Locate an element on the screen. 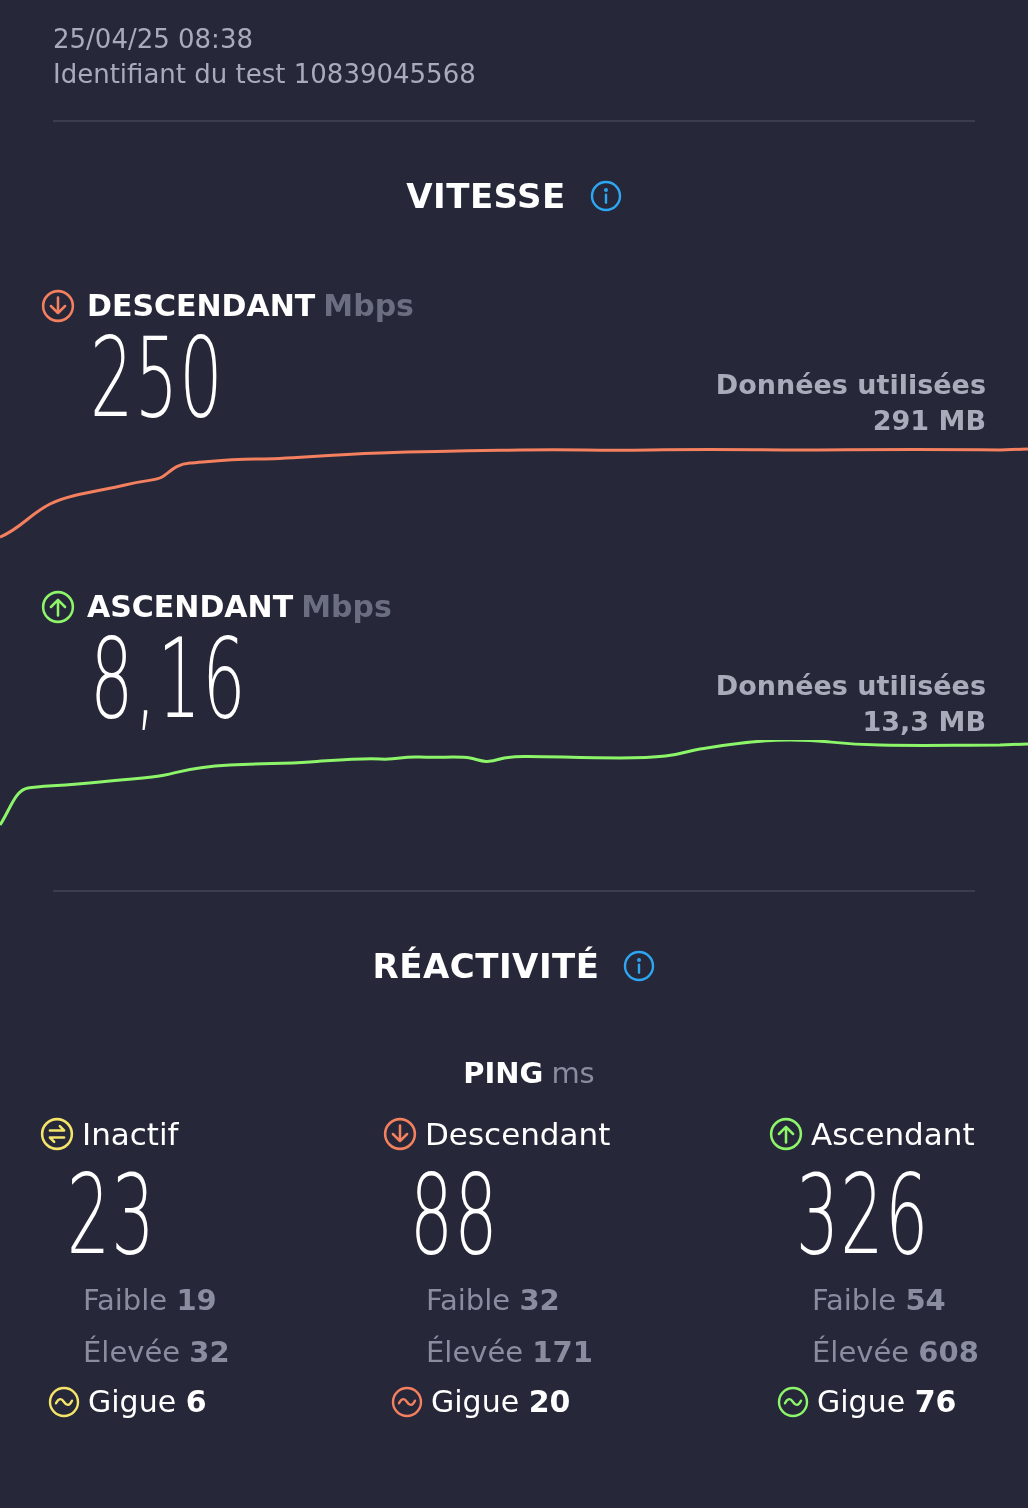 The width and height of the screenshot is (1028, 1508). speed-label: ASCENDANT is located at coordinates (190, 606).